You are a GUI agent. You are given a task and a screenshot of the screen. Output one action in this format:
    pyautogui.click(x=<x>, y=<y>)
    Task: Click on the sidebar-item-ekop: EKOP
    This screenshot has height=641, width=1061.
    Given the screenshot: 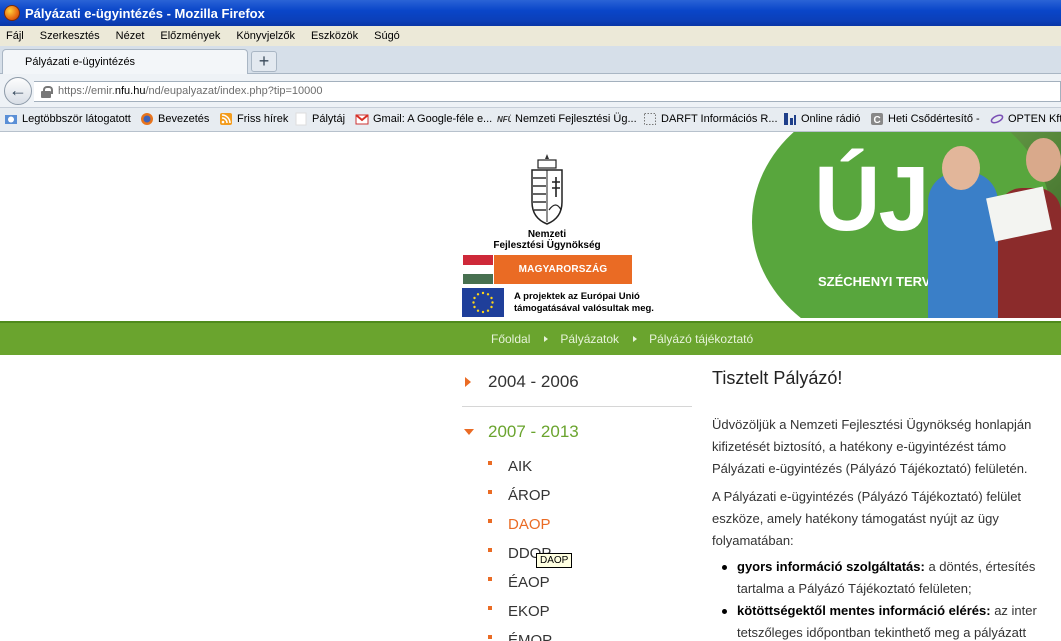 What is the action you would take?
    pyautogui.click(x=519, y=611)
    